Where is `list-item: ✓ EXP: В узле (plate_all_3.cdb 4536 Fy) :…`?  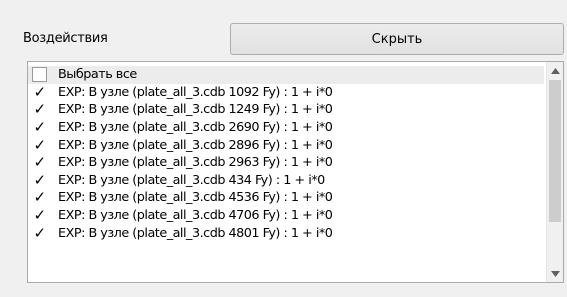
list-item: ✓ EXP: В узле (plate_all_3.cdb 4536 Fy) :… is located at coordinates (286, 198).